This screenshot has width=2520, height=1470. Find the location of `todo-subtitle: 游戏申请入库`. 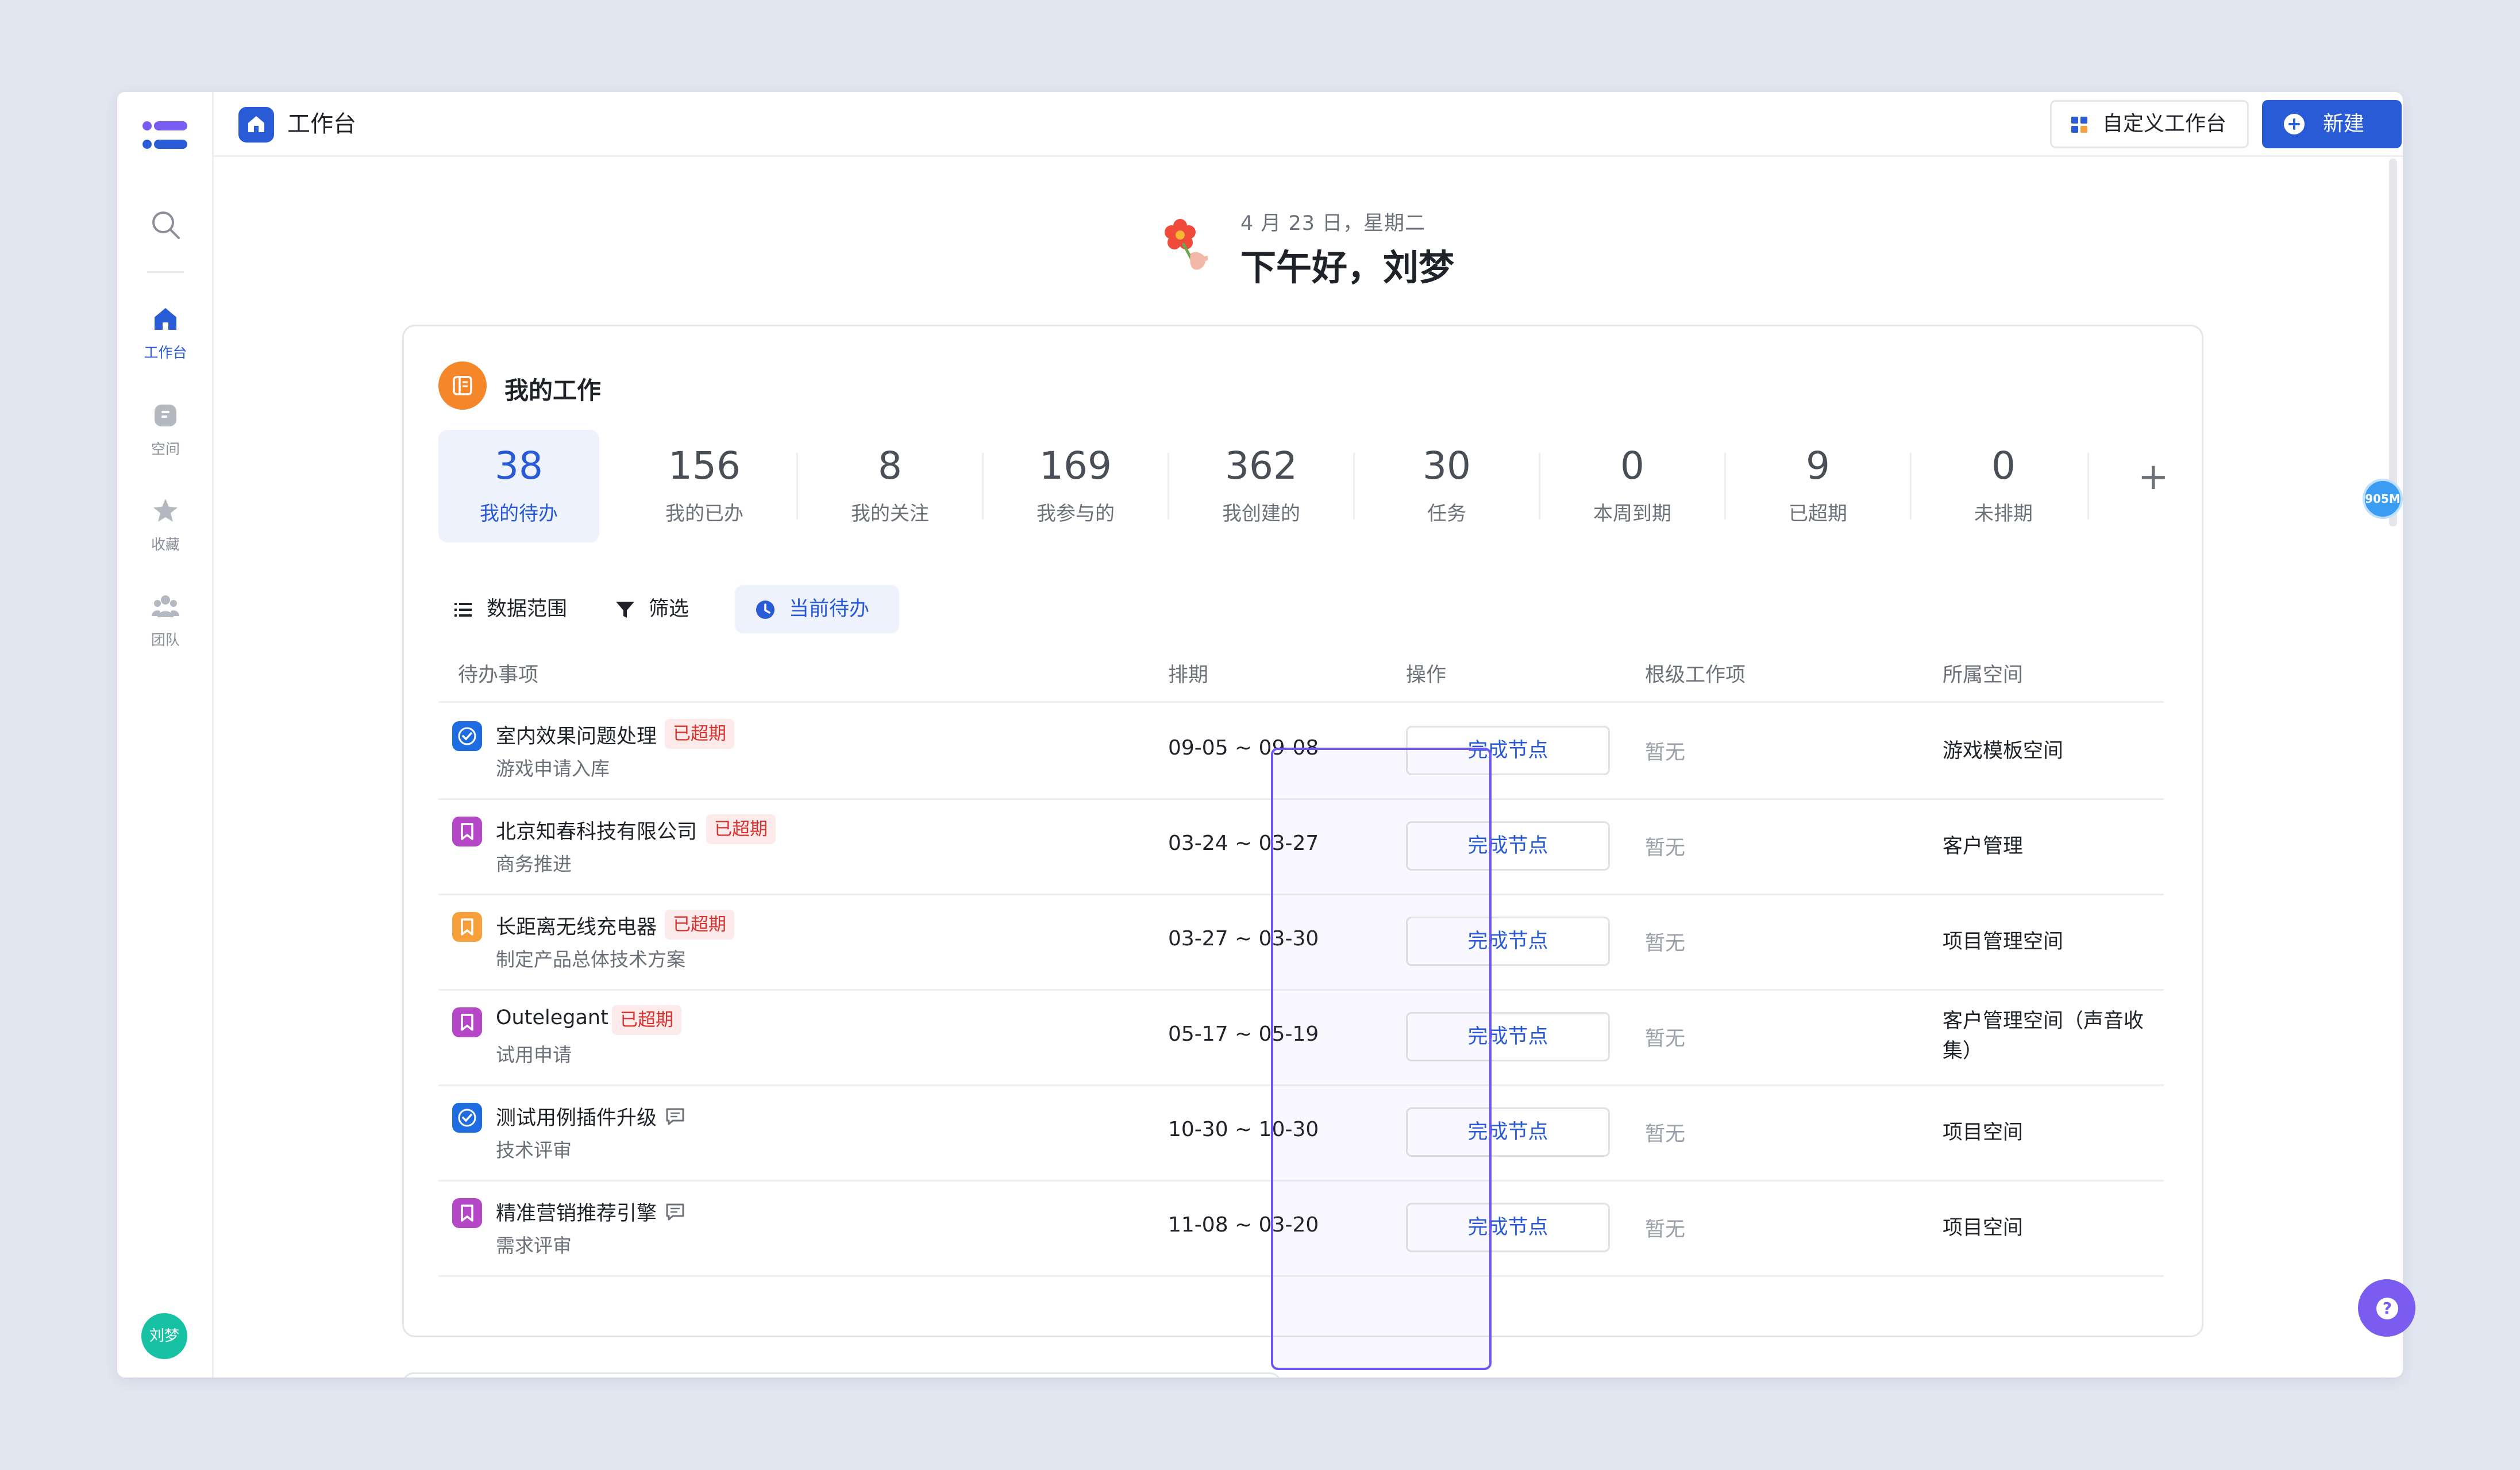

todo-subtitle: 游戏申请入库 is located at coordinates (553, 768).